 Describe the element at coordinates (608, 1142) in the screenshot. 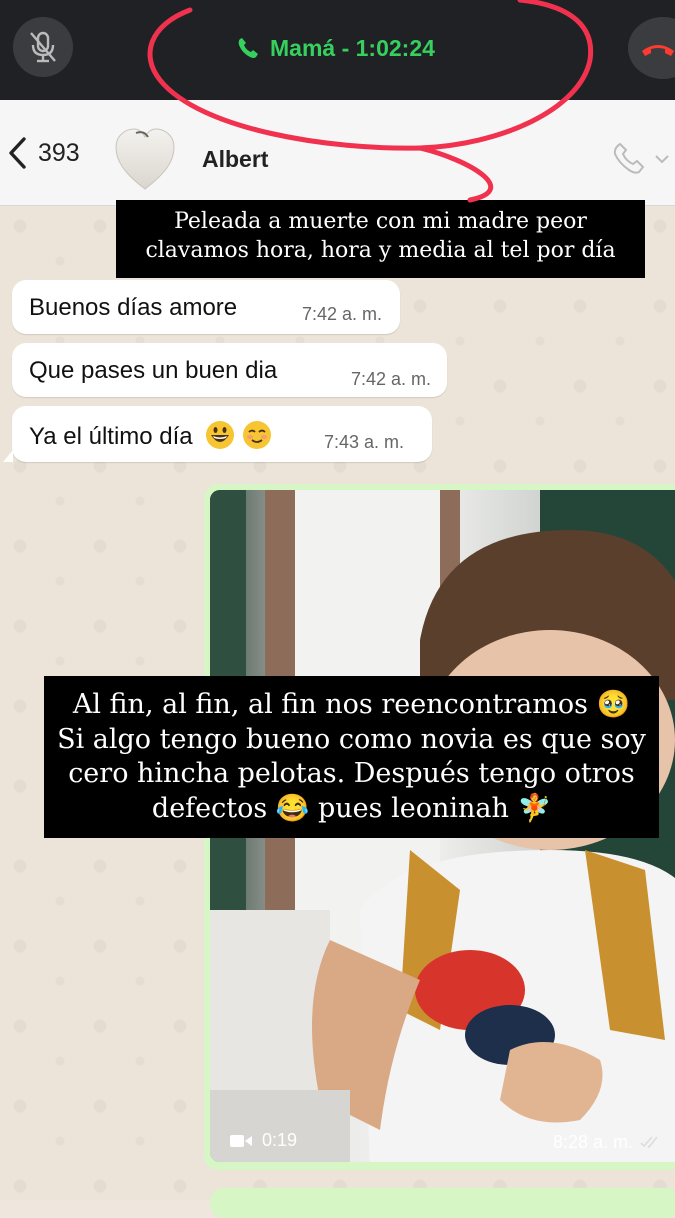

I see `video-message-time: 8:28 a. m.` at that location.